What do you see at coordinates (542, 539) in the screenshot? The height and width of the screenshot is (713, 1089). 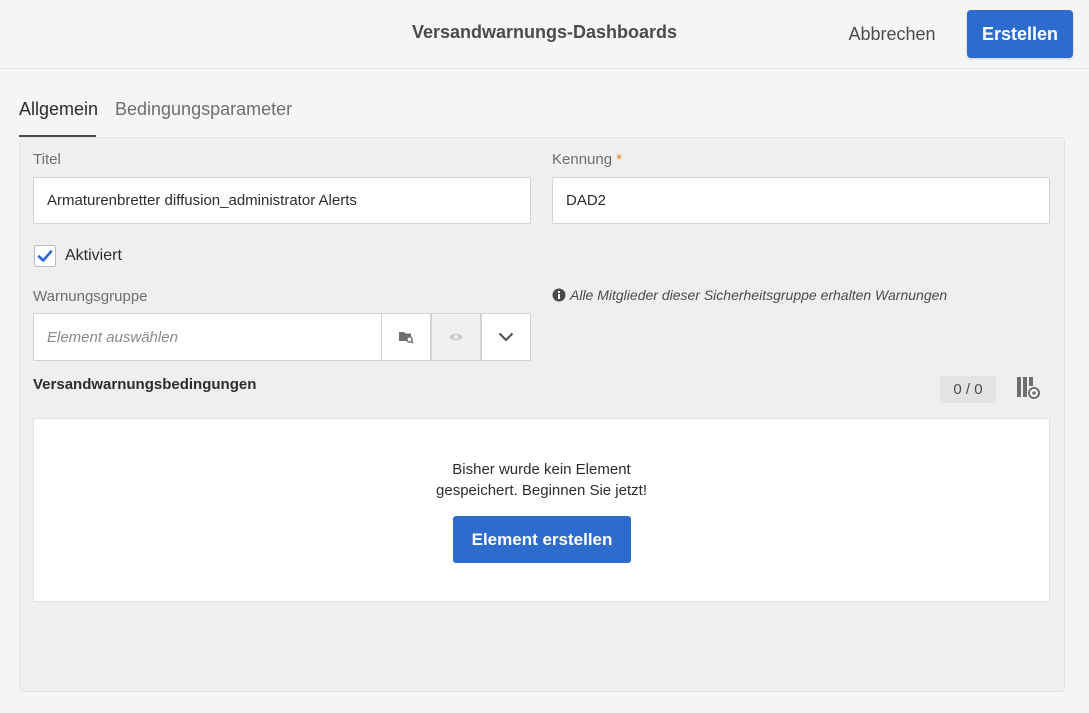 I see `create-element-button: Element erstellen` at bounding box center [542, 539].